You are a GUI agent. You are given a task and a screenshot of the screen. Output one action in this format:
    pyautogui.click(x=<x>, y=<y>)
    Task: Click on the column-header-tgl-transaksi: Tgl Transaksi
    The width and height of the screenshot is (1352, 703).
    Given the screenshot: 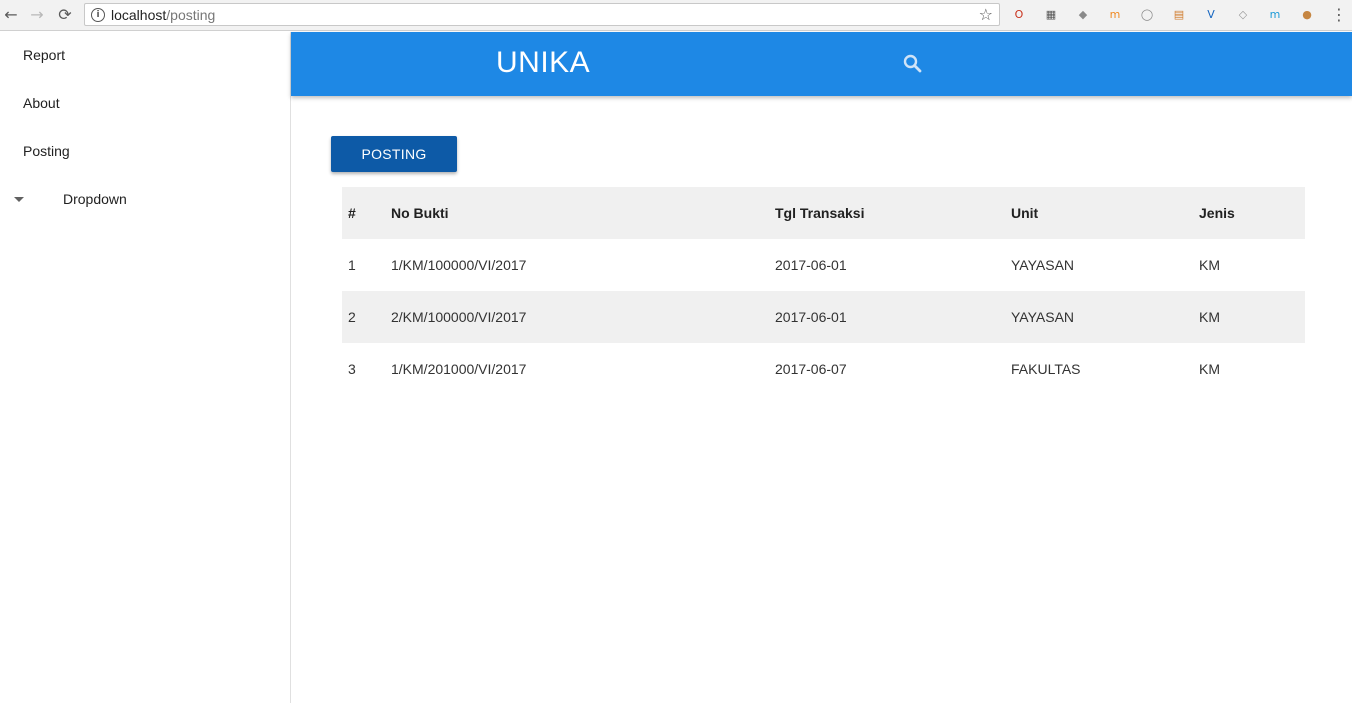 What is the action you would take?
    pyautogui.click(x=887, y=213)
    